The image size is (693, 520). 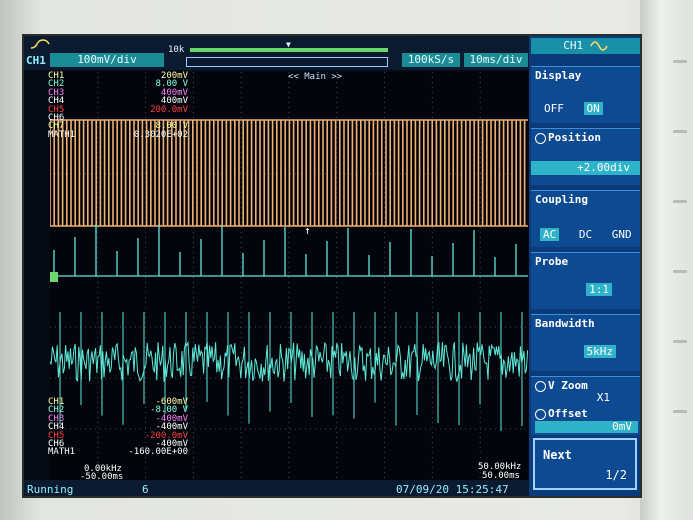 What do you see at coordinates (452, 489) in the screenshot?
I see `date-time: 07/09/20 15:25:47` at bounding box center [452, 489].